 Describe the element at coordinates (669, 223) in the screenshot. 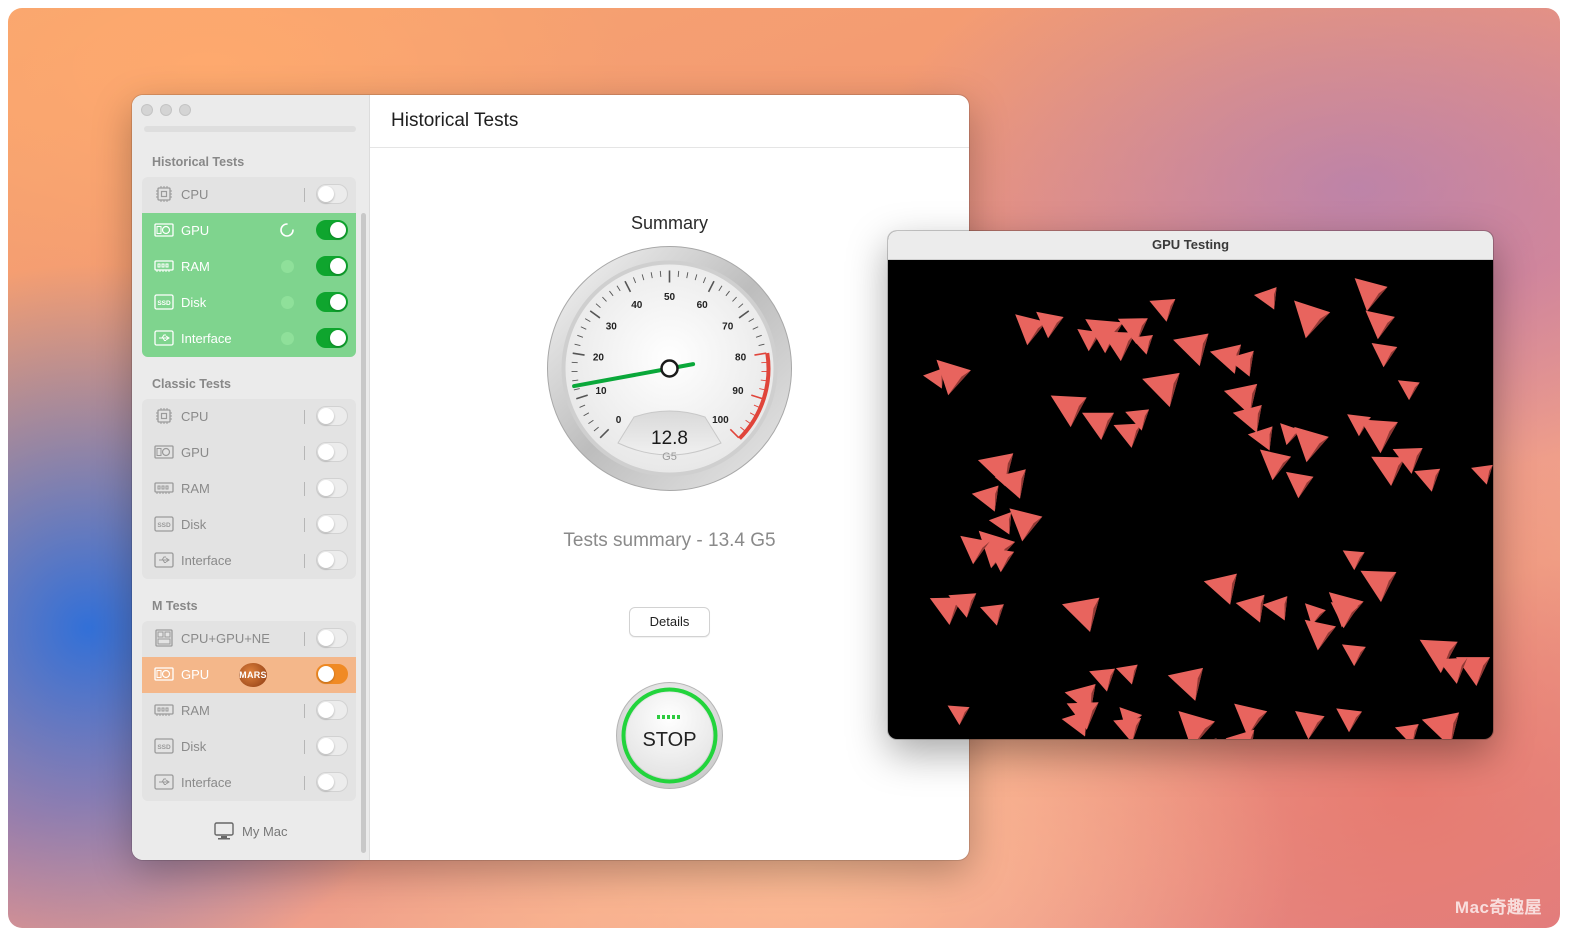

I see `summary-heading: Summary` at that location.